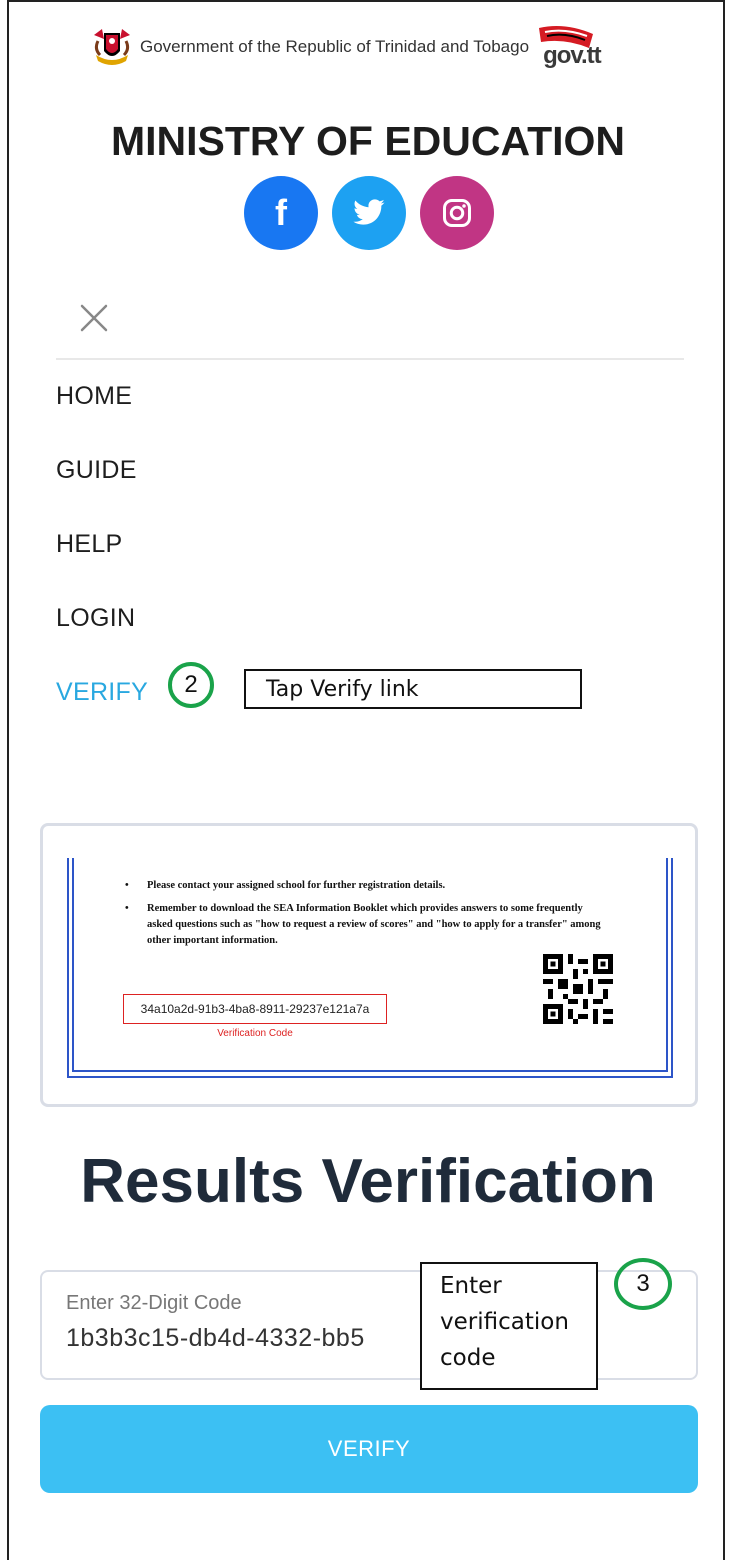 This screenshot has width=736, height=1560. I want to click on nav-item-home: HOME, so click(94, 396).